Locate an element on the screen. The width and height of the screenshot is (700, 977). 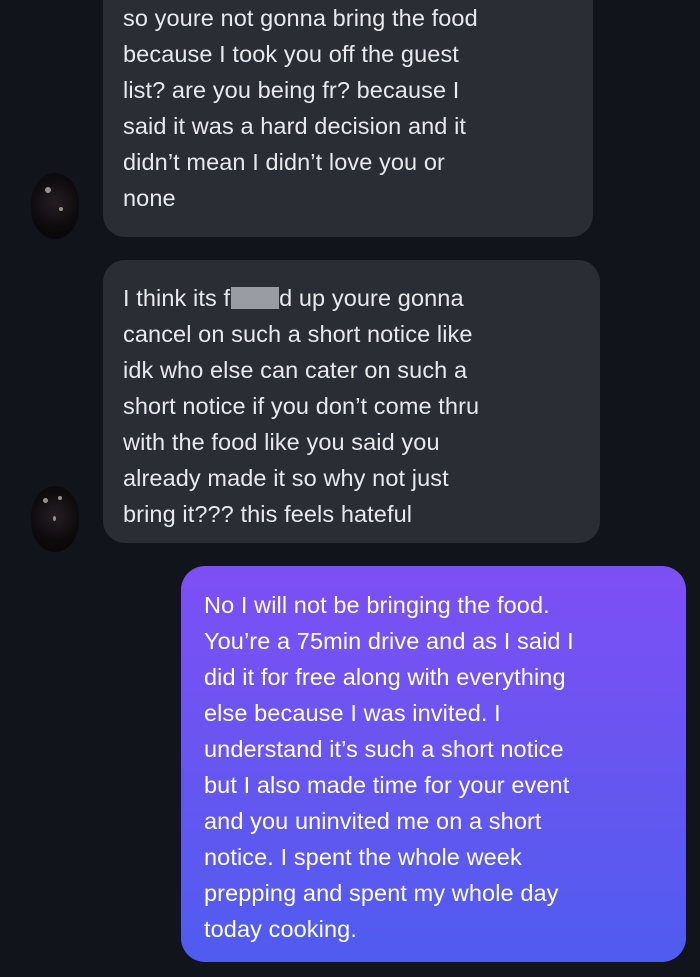
censor-bar is located at coordinates (255, 298).